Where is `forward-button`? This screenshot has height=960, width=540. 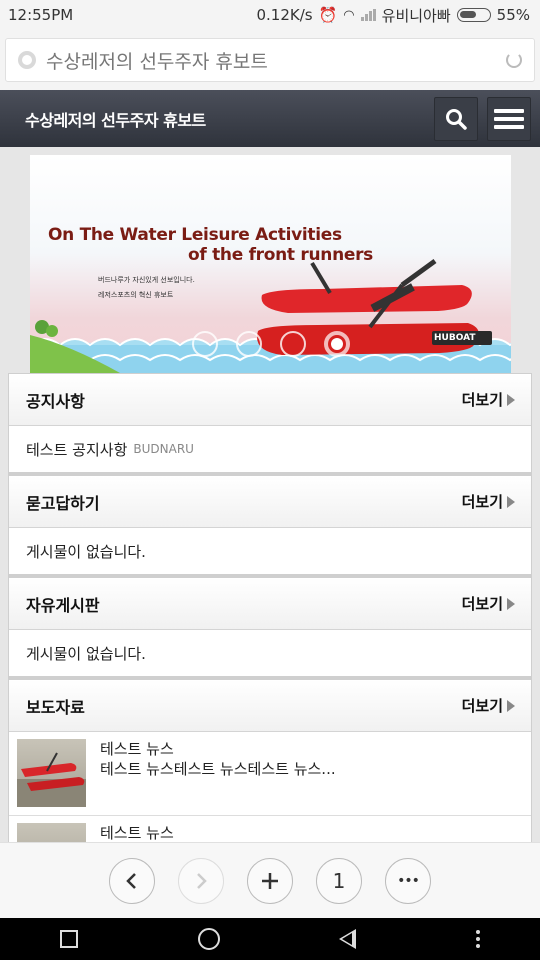
forward-button is located at coordinates (201, 880).